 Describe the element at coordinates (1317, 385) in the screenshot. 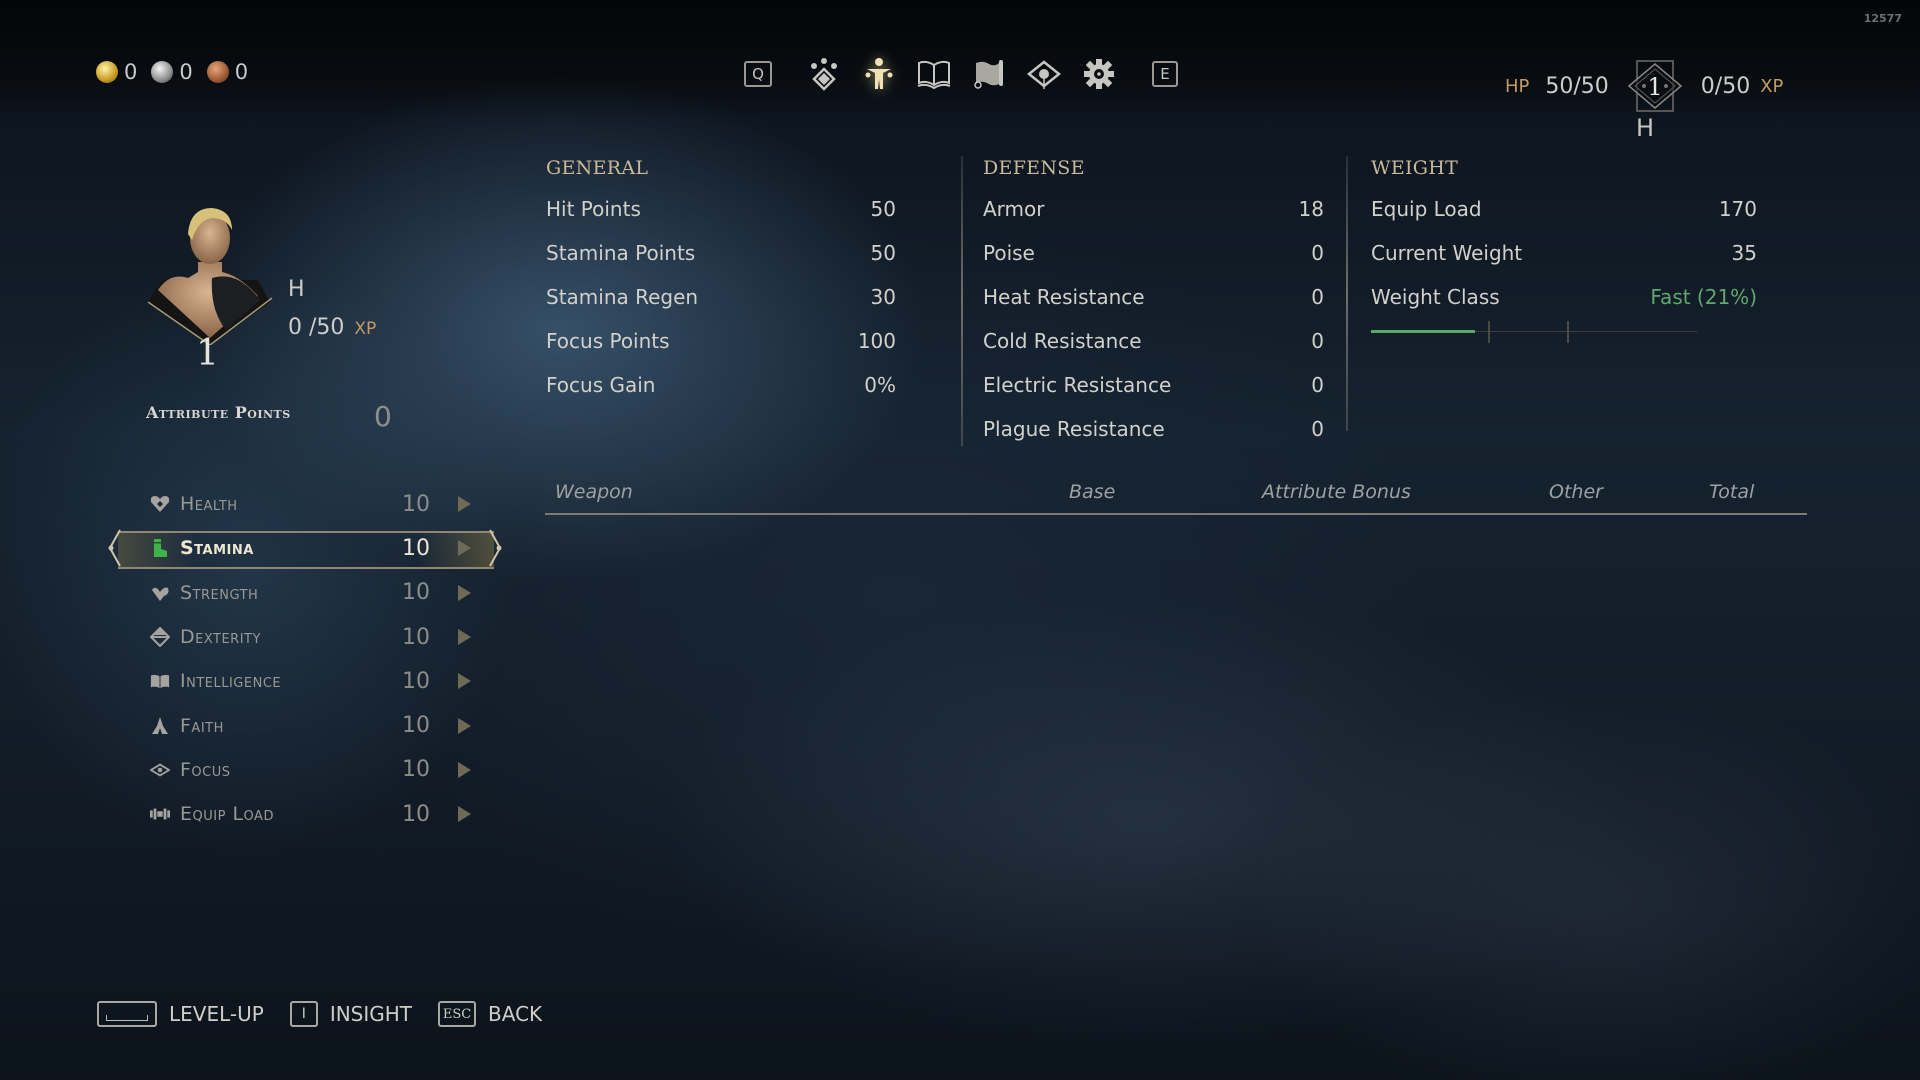

I see `stat-value: 0` at that location.